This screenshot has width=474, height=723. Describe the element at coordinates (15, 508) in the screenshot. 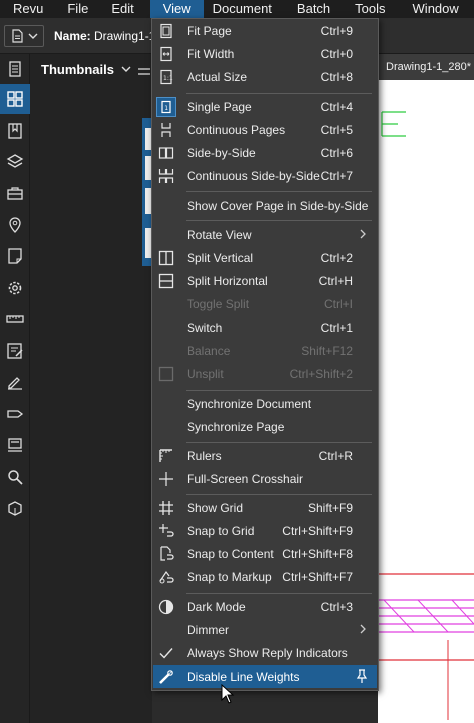

I see `rail-studio-button` at that location.